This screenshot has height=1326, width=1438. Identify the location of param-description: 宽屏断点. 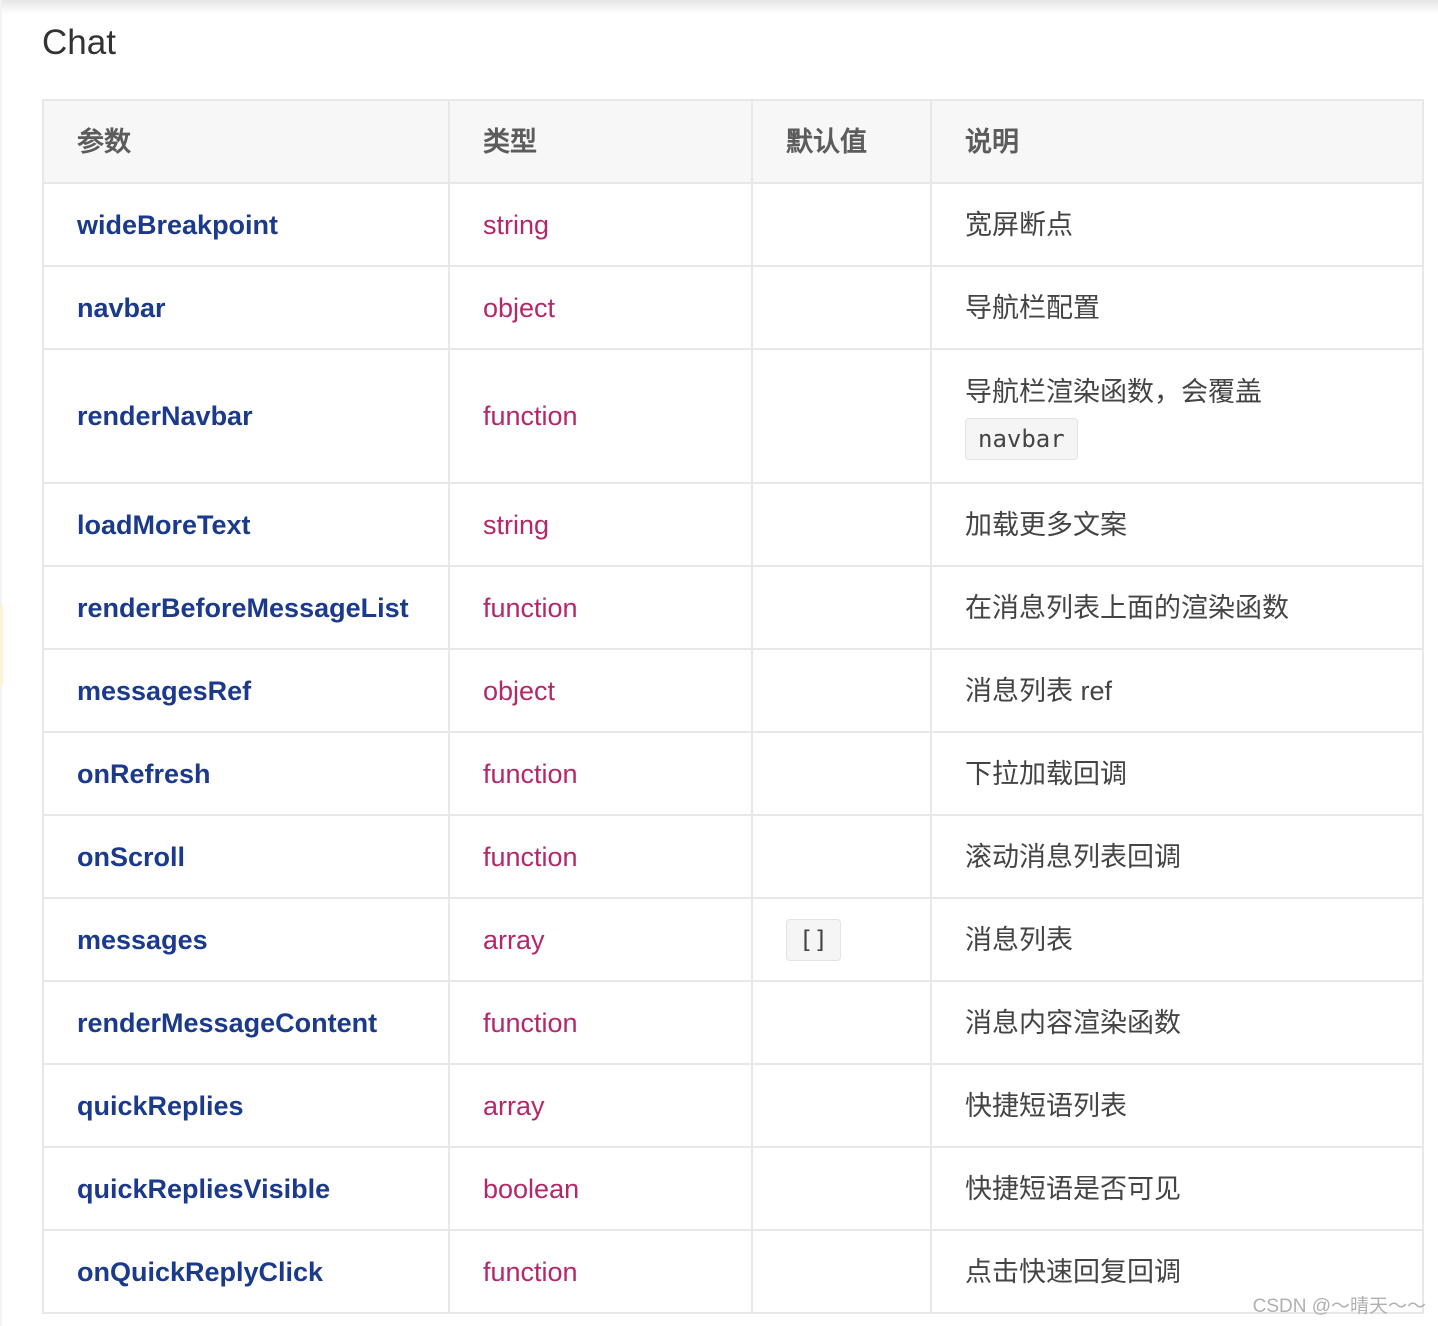
(1177, 224).